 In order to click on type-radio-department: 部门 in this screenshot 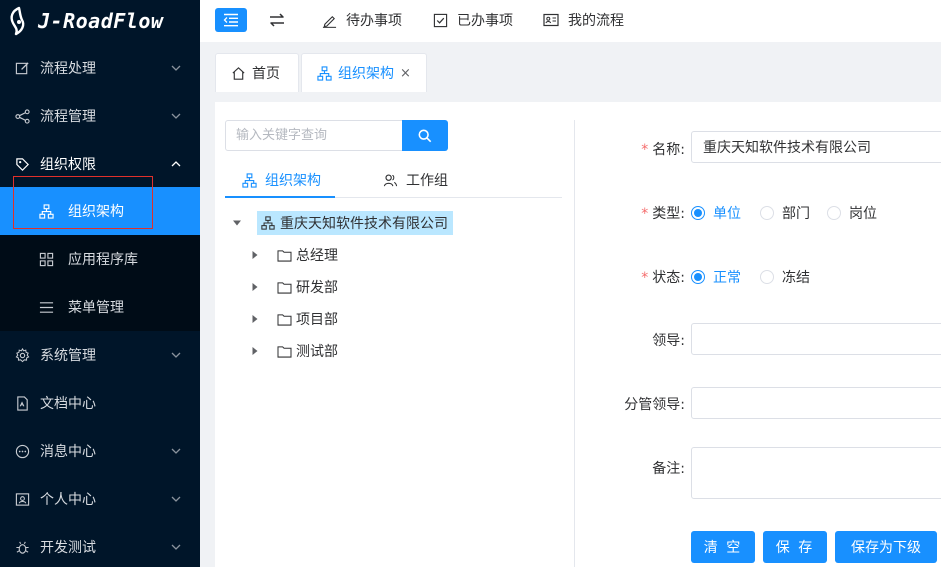, I will do `click(785, 213)`.